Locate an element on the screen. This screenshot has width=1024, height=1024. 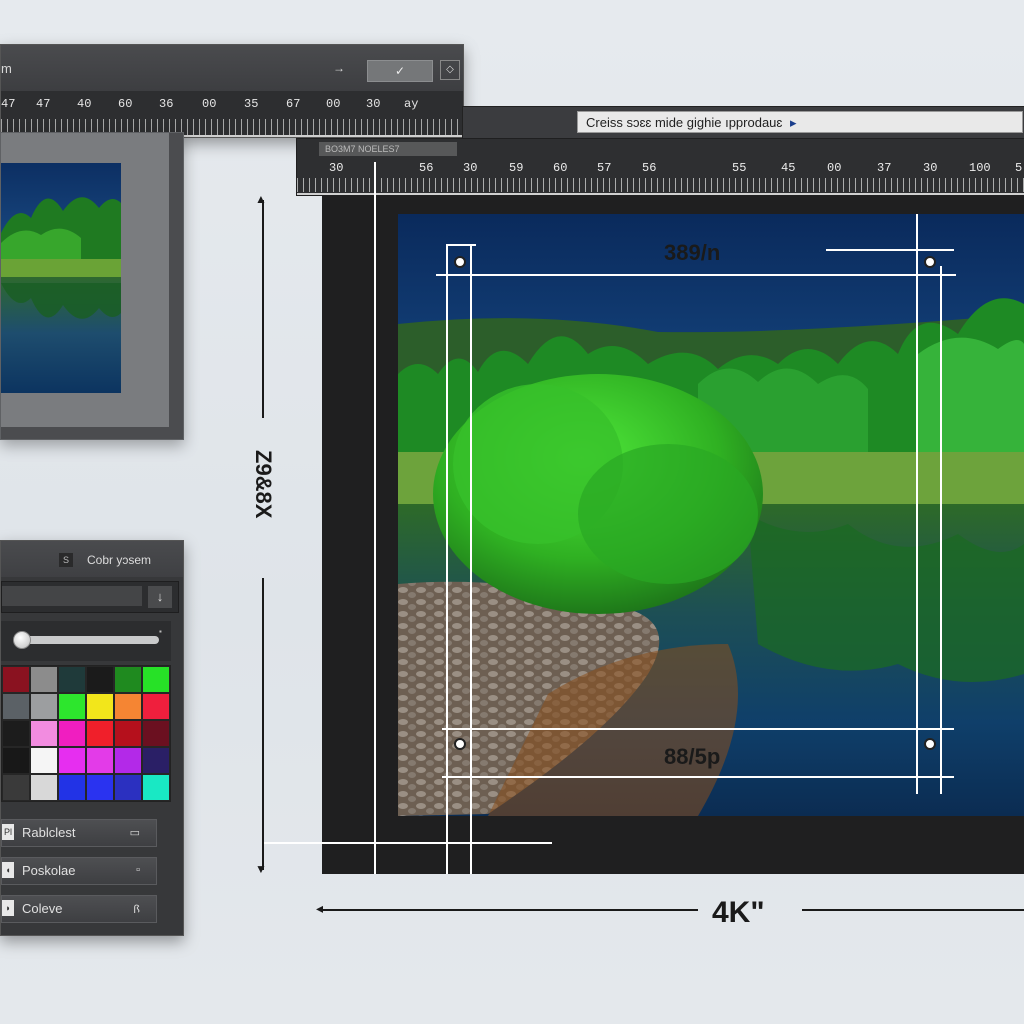
ruler-baseline is located at coordinates (660, 194).